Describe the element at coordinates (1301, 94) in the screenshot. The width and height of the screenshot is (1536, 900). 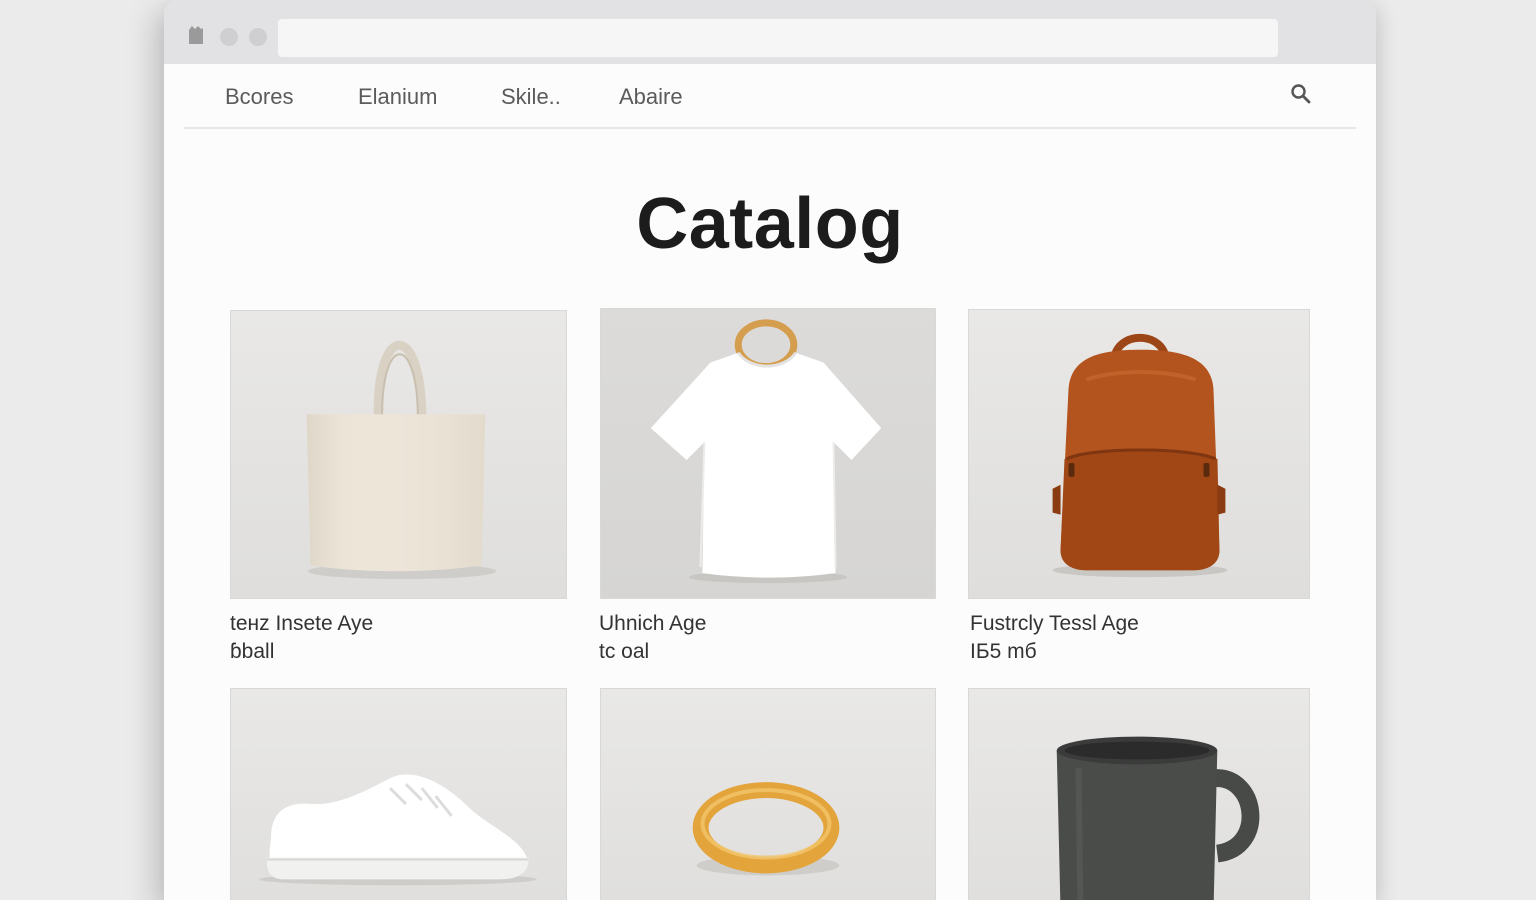
I see `search-icon` at that location.